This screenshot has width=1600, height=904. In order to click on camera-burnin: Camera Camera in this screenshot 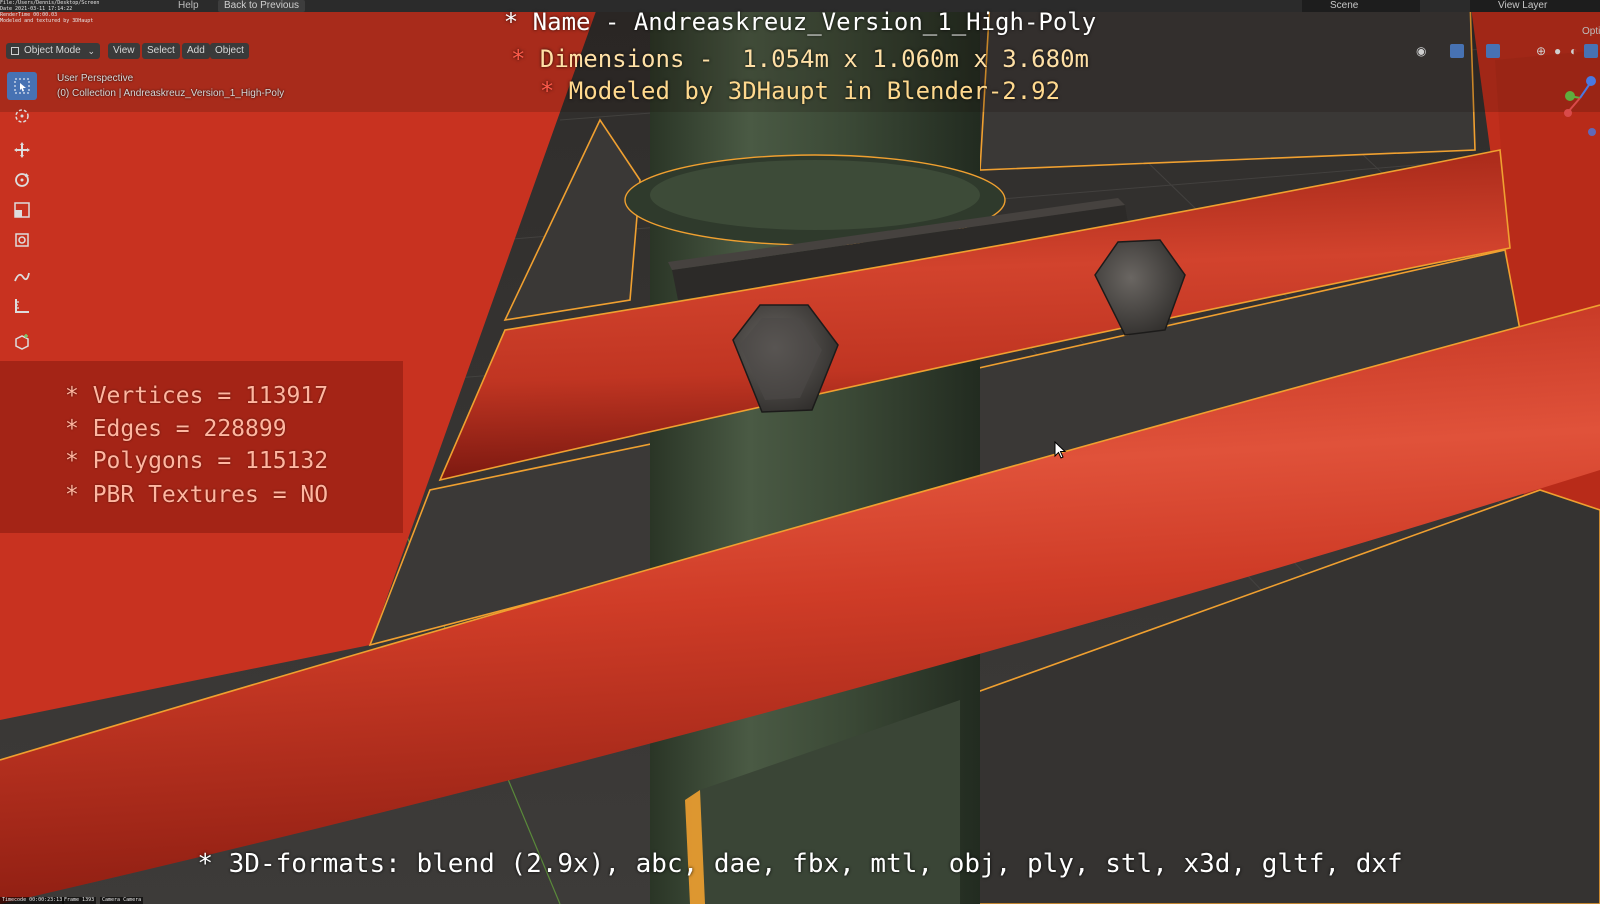, I will do `click(122, 900)`.